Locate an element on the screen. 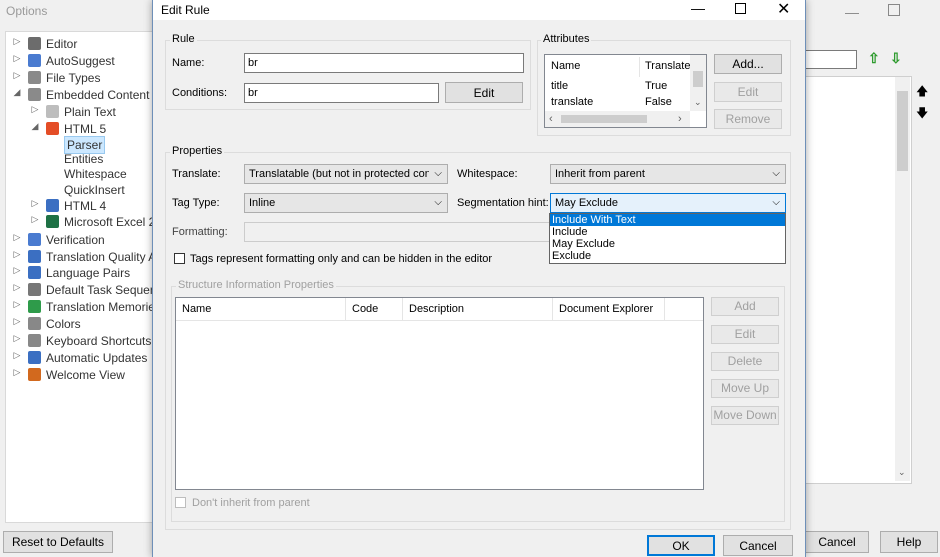 This screenshot has height=557, width=940. tree-item-label: Editor is located at coordinates (61, 44).